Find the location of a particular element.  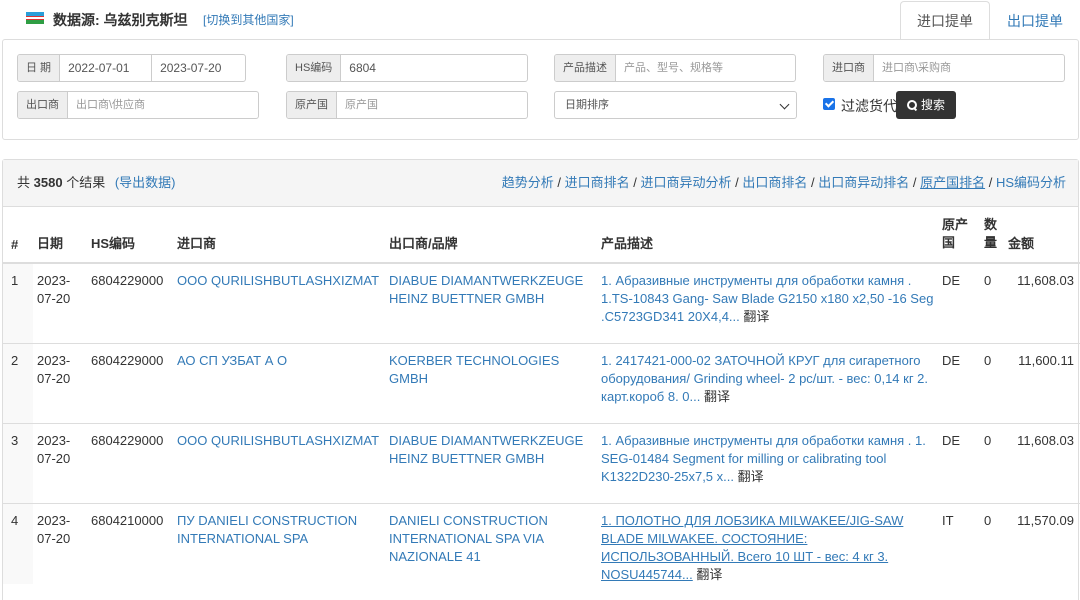

filter-forwarder-label: 过滤货代 is located at coordinates (869, 106).